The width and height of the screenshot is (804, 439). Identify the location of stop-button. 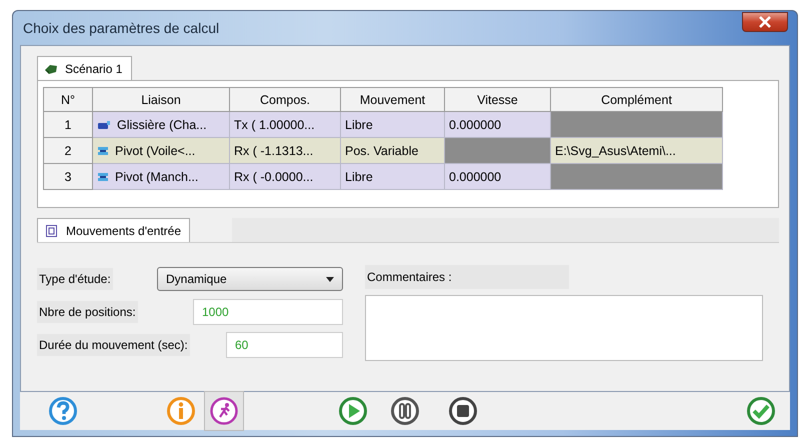
(463, 411).